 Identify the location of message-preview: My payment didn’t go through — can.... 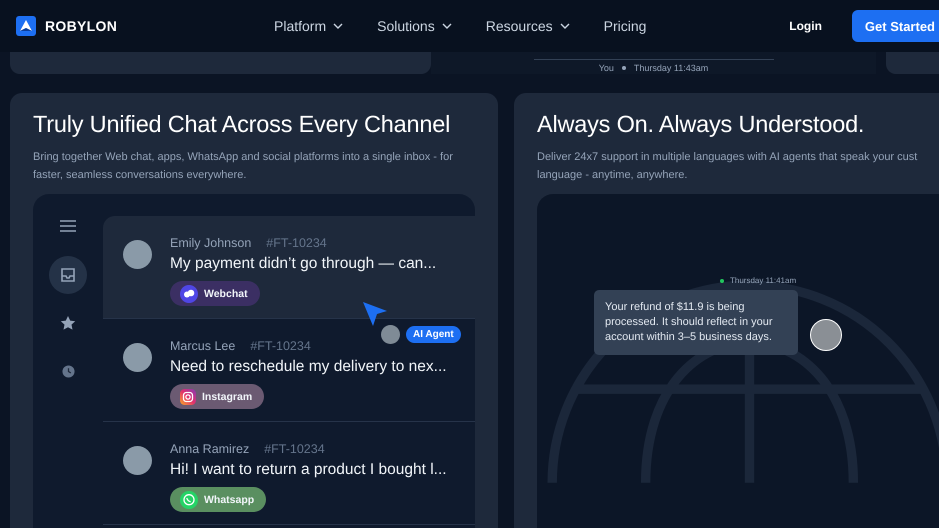
(303, 264).